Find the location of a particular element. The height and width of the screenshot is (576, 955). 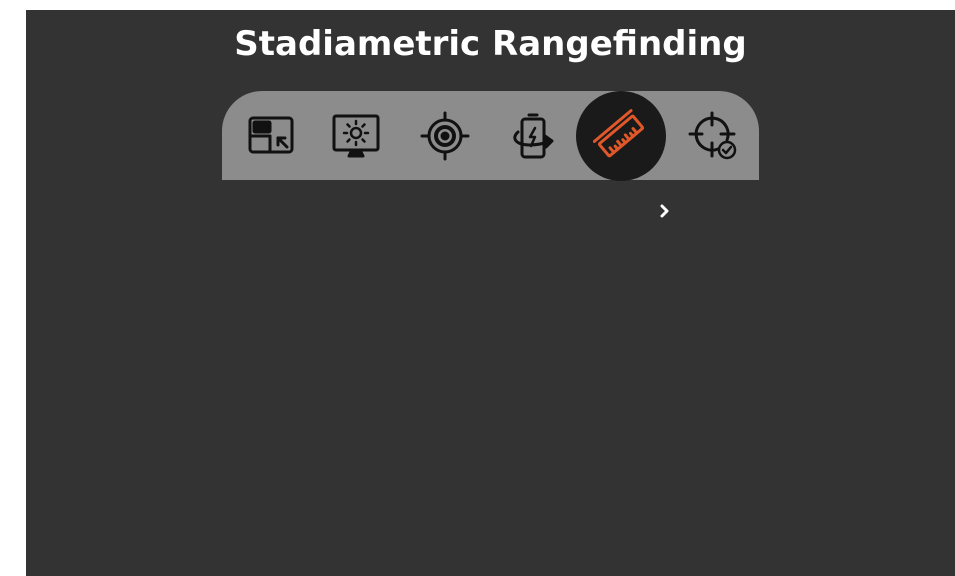

picture-in-picture-icon is located at coordinates (271, 134).